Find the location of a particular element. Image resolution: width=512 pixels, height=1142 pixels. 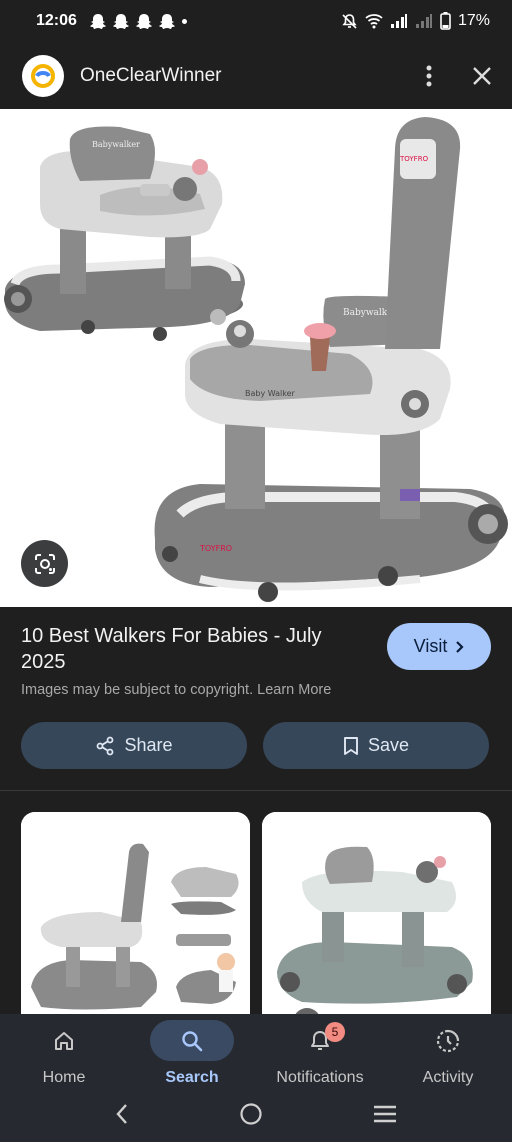

nav-notifications: 5 Notifications is located at coordinates (320, 1055).